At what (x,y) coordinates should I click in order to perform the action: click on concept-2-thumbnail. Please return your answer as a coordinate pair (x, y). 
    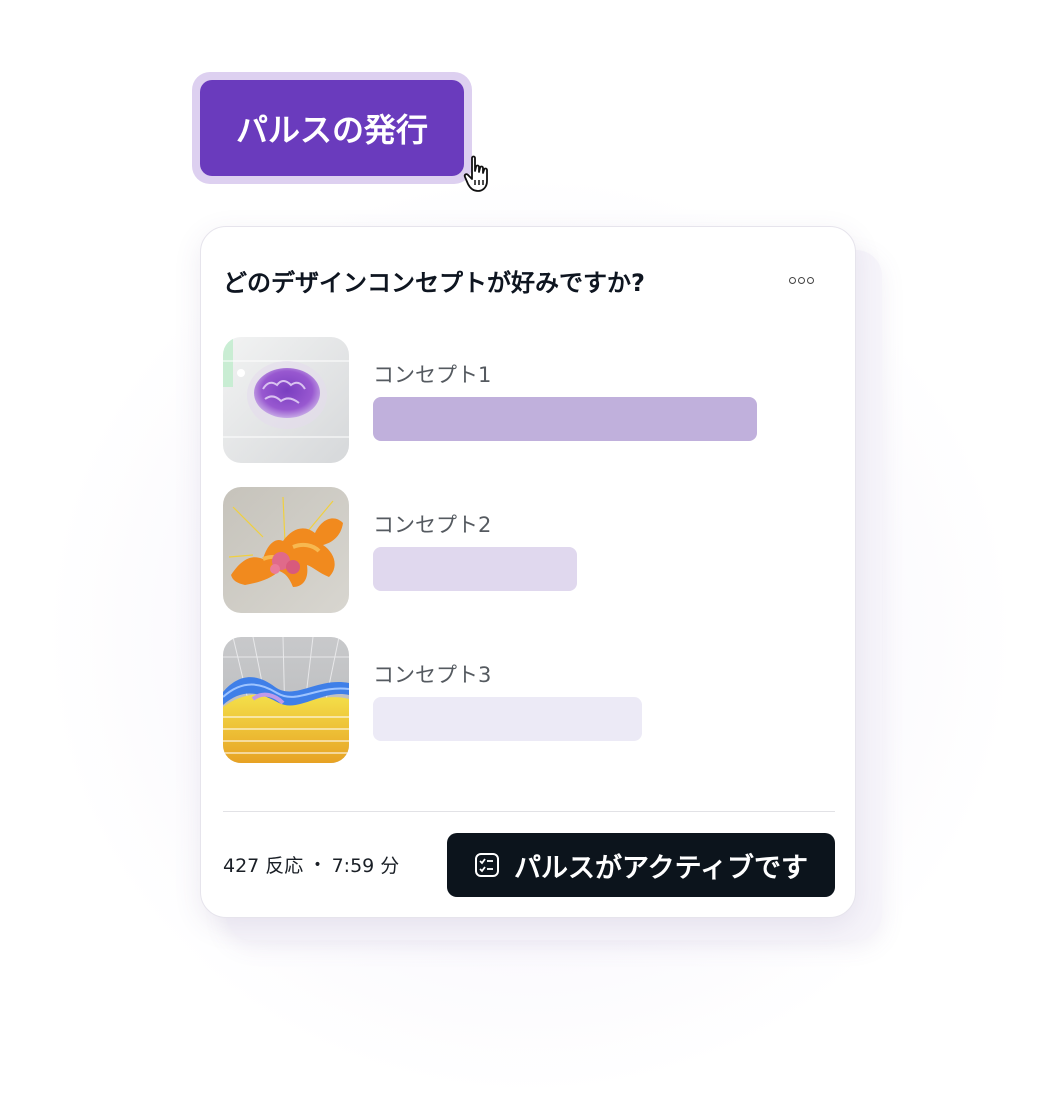
    Looking at the image, I should click on (286, 550).